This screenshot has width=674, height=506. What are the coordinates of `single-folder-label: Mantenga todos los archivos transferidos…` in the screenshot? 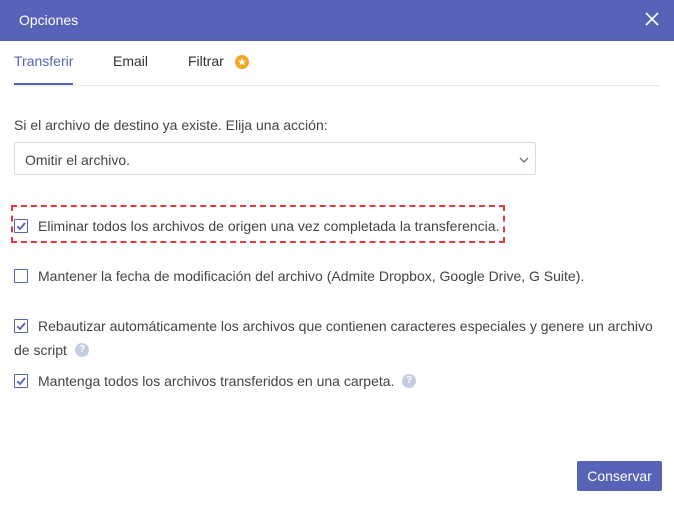 It's located at (216, 381).